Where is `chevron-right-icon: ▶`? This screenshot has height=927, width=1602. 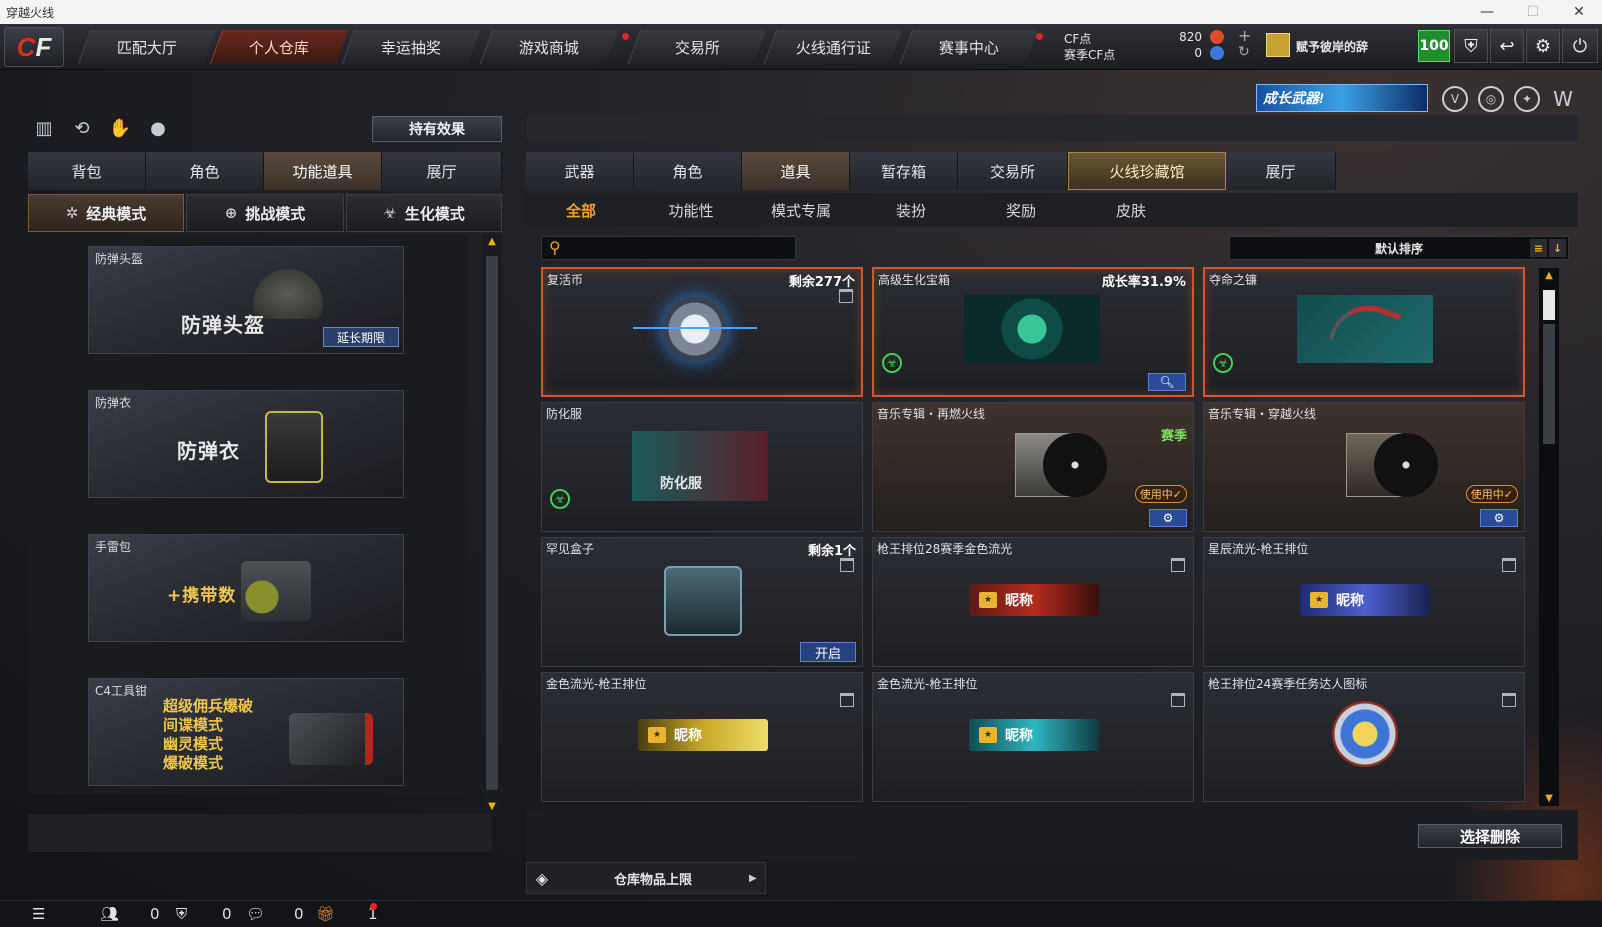
chevron-right-icon: ▶ is located at coordinates (757, 878).